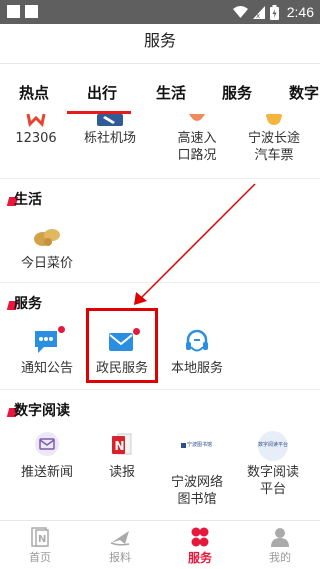 The image size is (320, 569). What do you see at coordinates (273, 446) in the screenshot?
I see `reading-platform-logo-icon: 数字阅读平台` at bounding box center [273, 446].